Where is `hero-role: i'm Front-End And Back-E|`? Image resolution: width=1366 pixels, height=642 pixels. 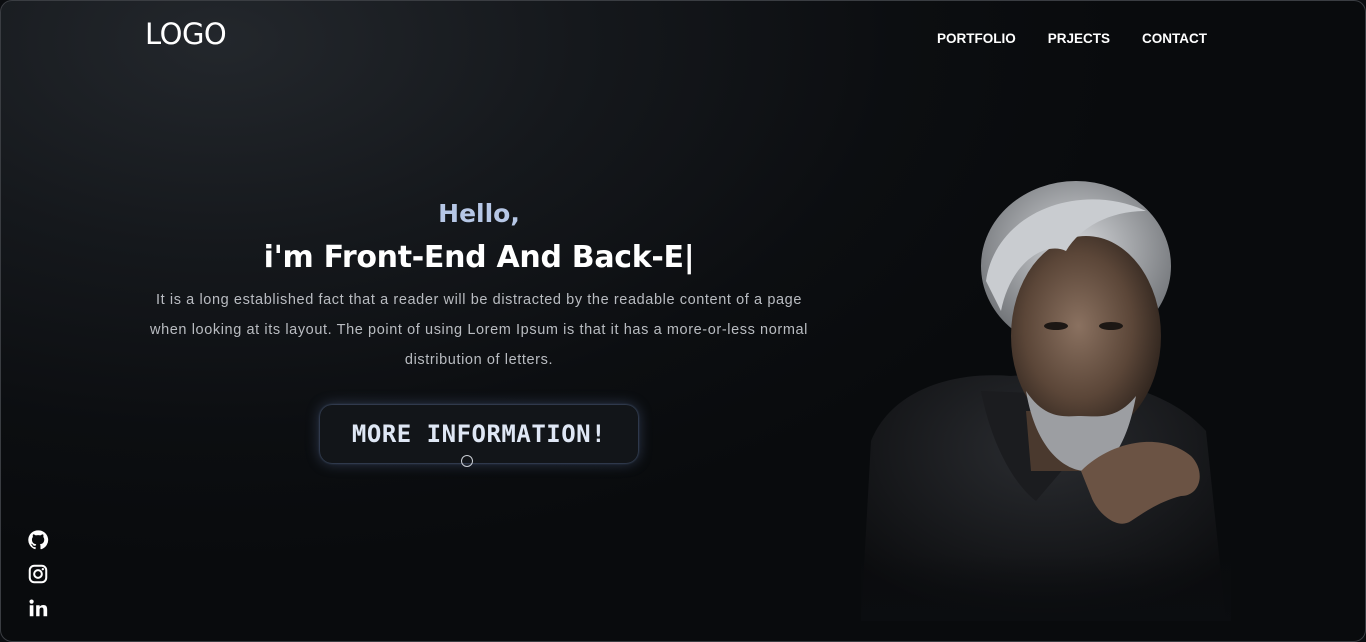
hero-role: i'm Front-End And Back-E| is located at coordinates (479, 257).